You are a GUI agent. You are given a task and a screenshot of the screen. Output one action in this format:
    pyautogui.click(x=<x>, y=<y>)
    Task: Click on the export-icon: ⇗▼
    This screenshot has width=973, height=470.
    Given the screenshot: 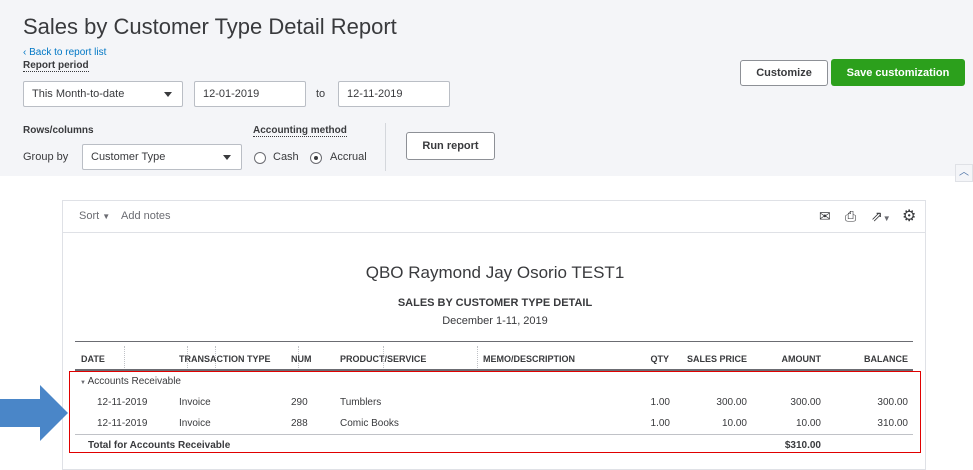 What is the action you would take?
    pyautogui.click(x=881, y=216)
    